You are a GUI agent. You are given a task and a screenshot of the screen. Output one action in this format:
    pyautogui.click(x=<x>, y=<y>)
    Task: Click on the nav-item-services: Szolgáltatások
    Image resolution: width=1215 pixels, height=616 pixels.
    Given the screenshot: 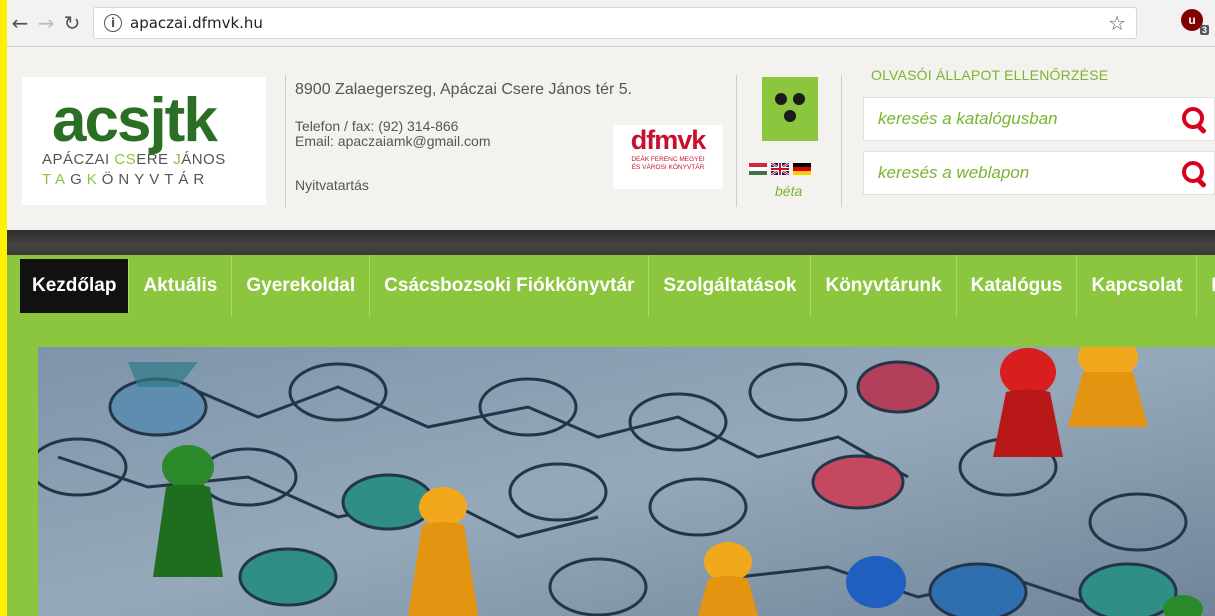 What is the action you would take?
    pyautogui.click(x=730, y=286)
    